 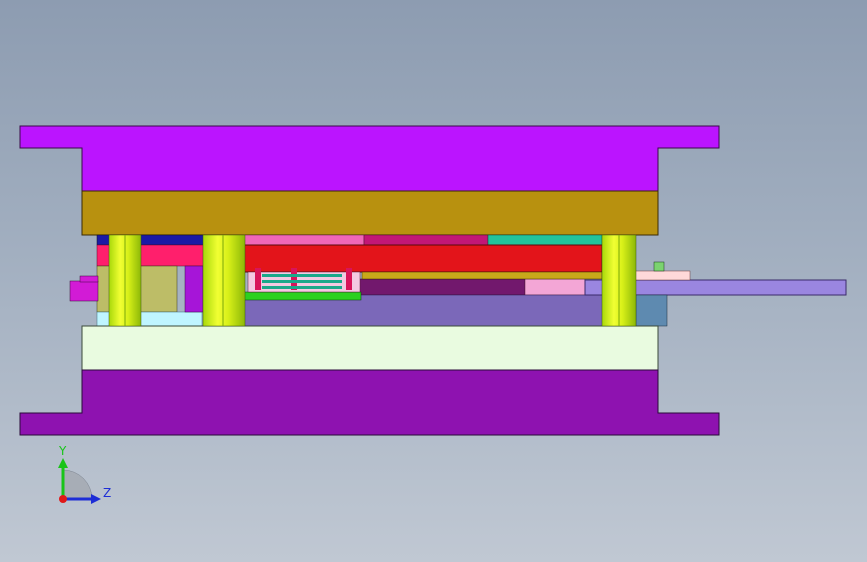 What do you see at coordinates (63, 463) in the screenshot?
I see `y-axis-arrow` at bounding box center [63, 463].